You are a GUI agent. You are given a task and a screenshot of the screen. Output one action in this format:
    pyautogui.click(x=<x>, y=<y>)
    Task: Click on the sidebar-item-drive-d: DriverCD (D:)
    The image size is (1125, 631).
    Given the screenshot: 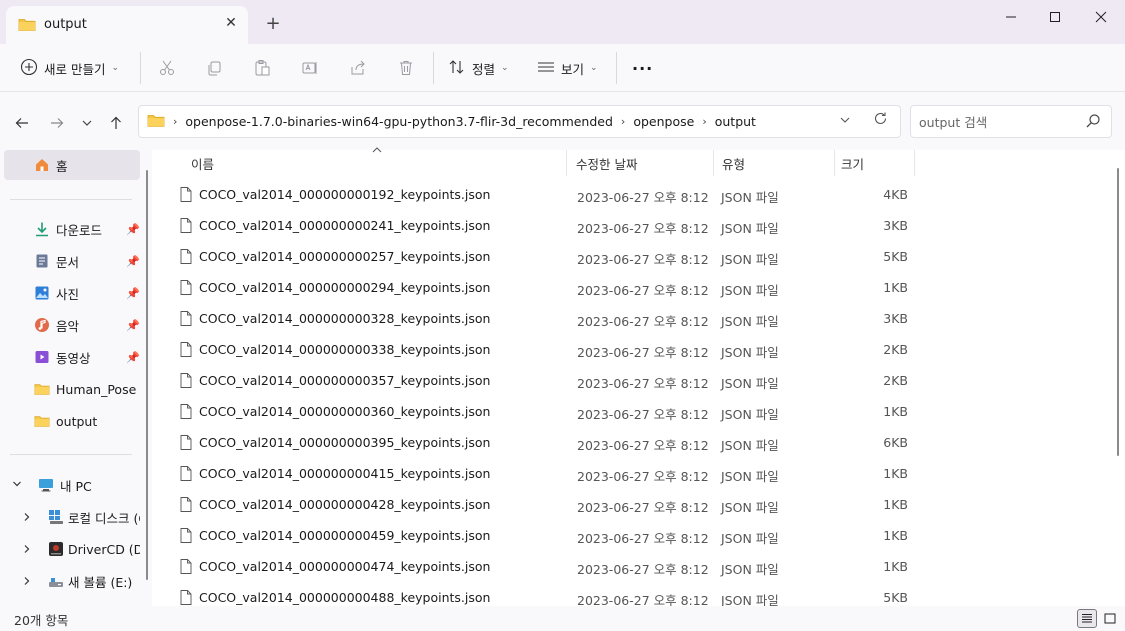 What is the action you would take?
    pyautogui.click(x=72, y=549)
    